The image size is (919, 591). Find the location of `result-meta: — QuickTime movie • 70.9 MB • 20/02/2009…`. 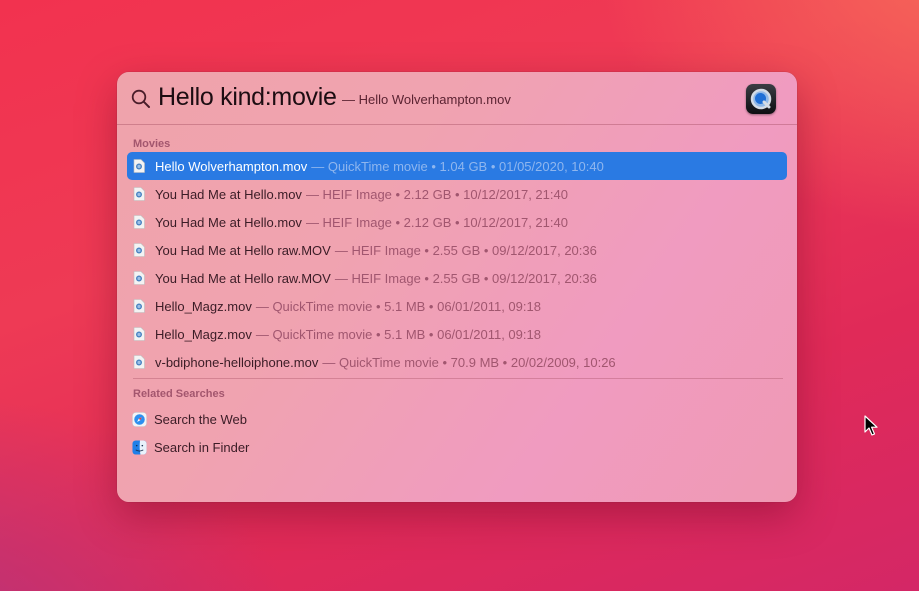

result-meta: — QuickTime movie • 70.9 MB • 20/02/2009… is located at coordinates (469, 362).